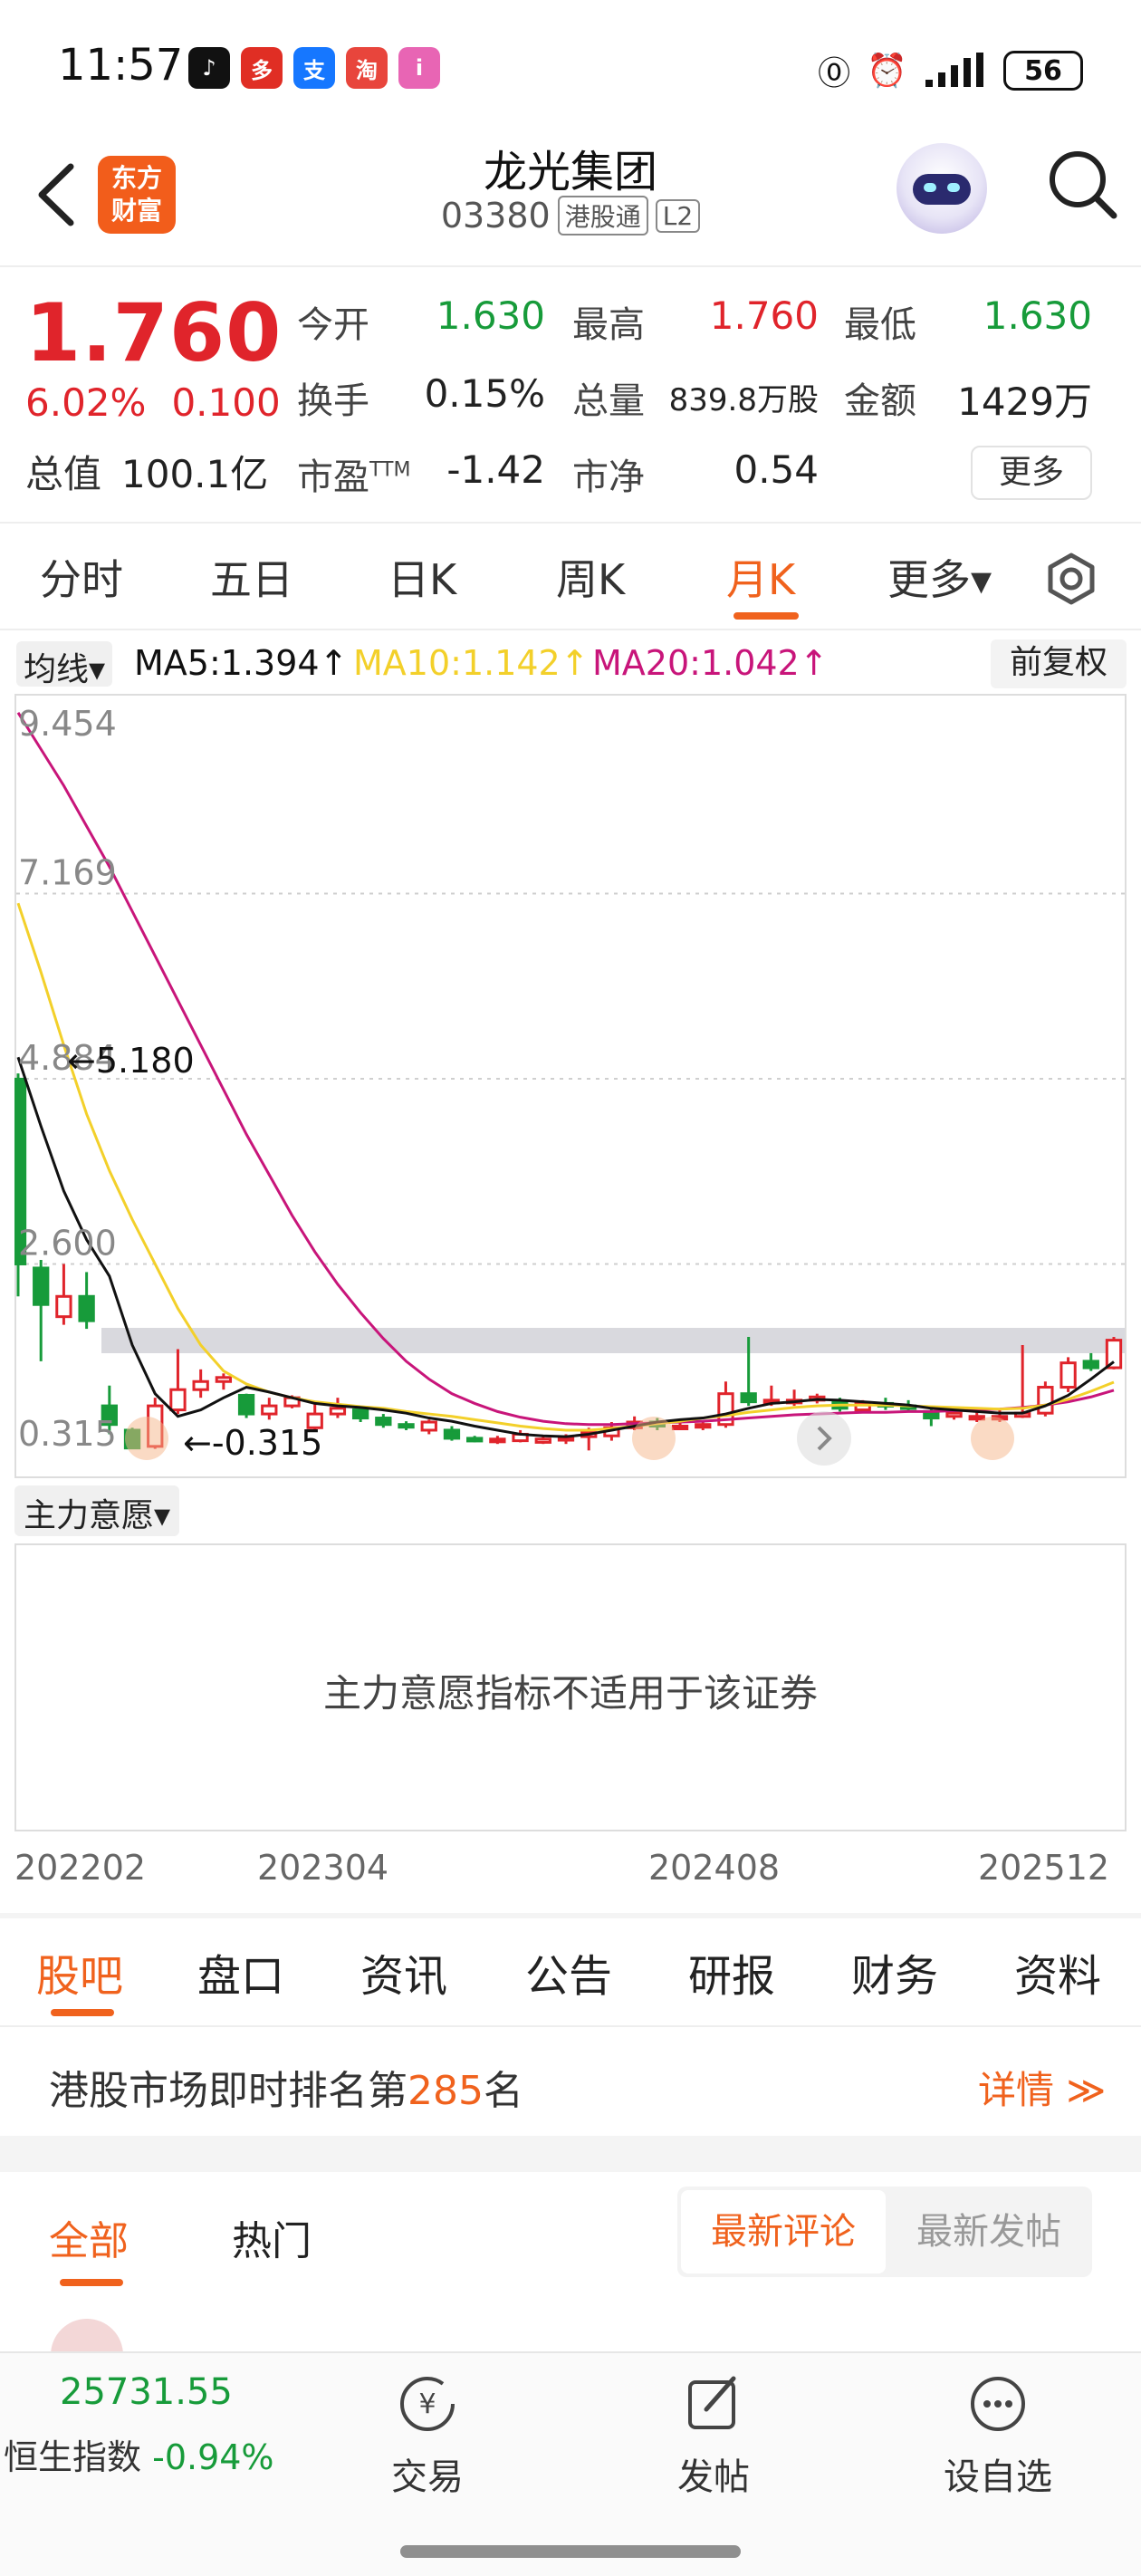  Describe the element at coordinates (241, 663) in the screenshot. I see `ma5-label: MA5:1.394↑` at that location.